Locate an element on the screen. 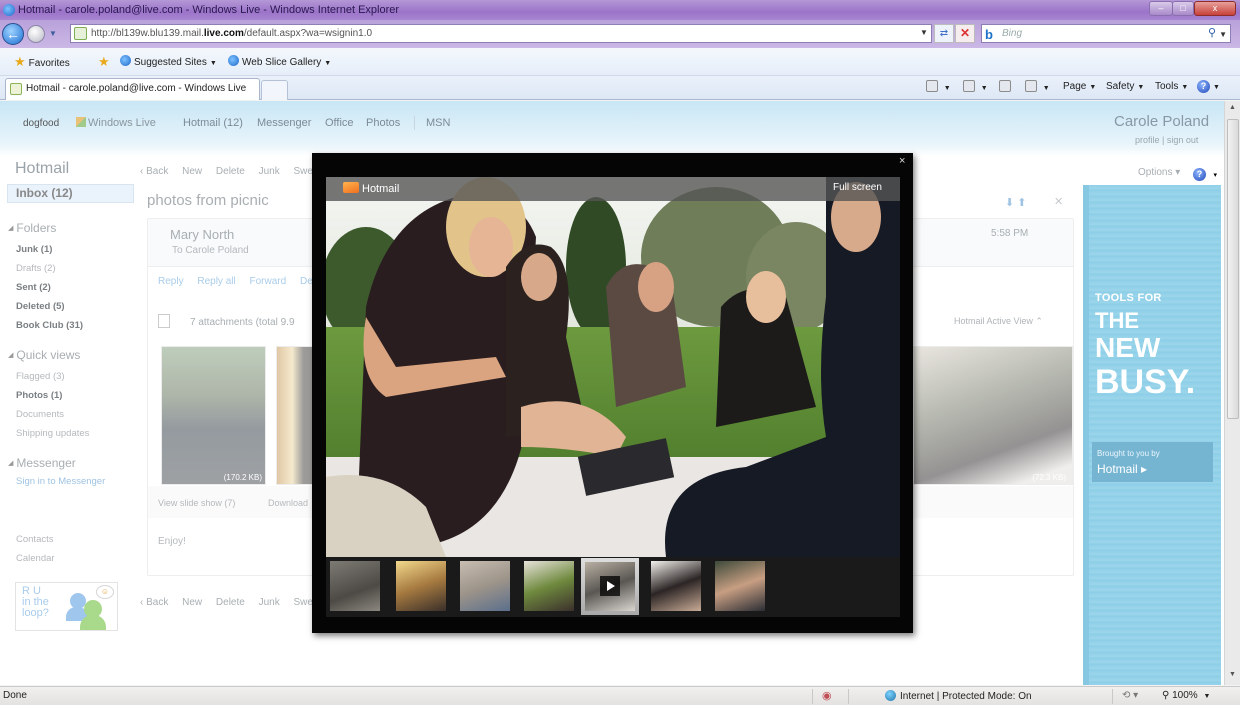 The image size is (1240, 705). sidebar-item-flagged: Flagged (3) is located at coordinates (40, 376).